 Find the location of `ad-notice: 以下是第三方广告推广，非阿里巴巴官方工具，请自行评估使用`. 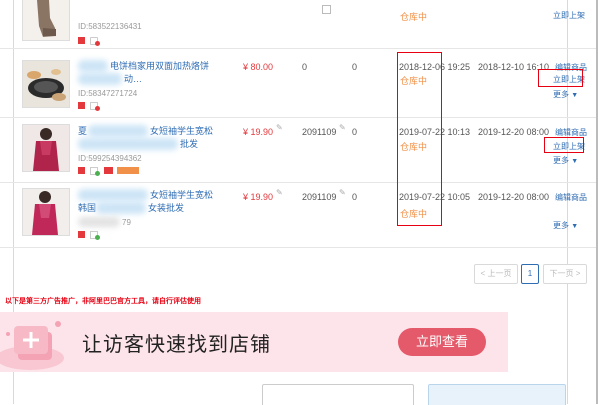

ad-notice: 以下是第三方广告推广，非阿里巴巴官方工具，请自行评估使用 is located at coordinates (103, 301).